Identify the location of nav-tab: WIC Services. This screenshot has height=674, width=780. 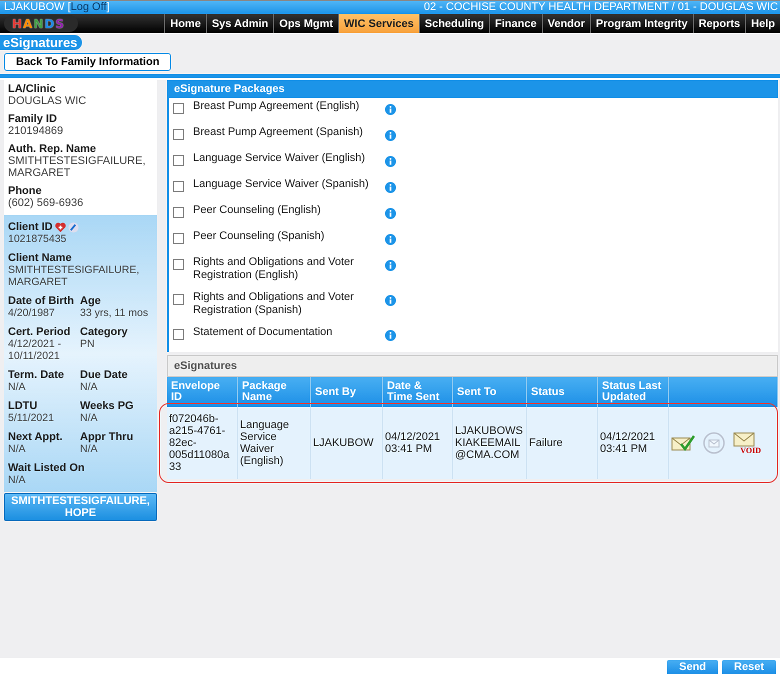
(378, 23).